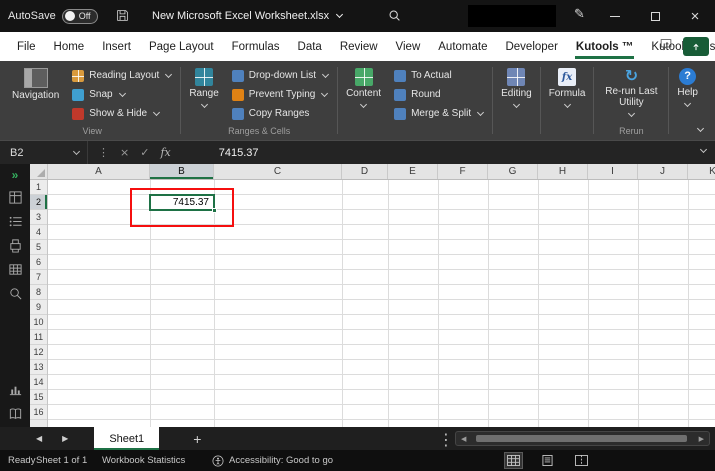  I want to click on column-header-h: H, so click(563, 171).